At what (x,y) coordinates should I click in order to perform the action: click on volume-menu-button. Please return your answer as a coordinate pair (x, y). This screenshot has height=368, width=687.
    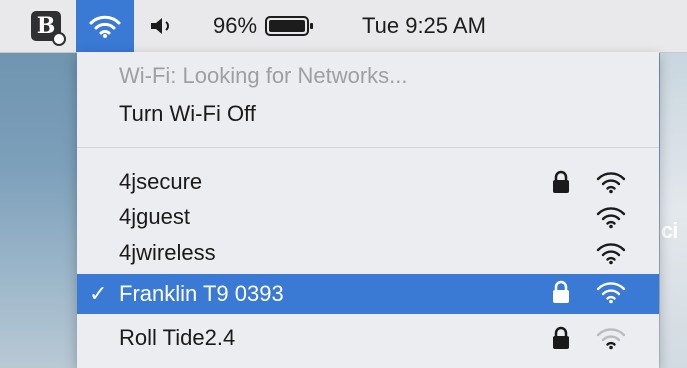
    Looking at the image, I should click on (162, 26).